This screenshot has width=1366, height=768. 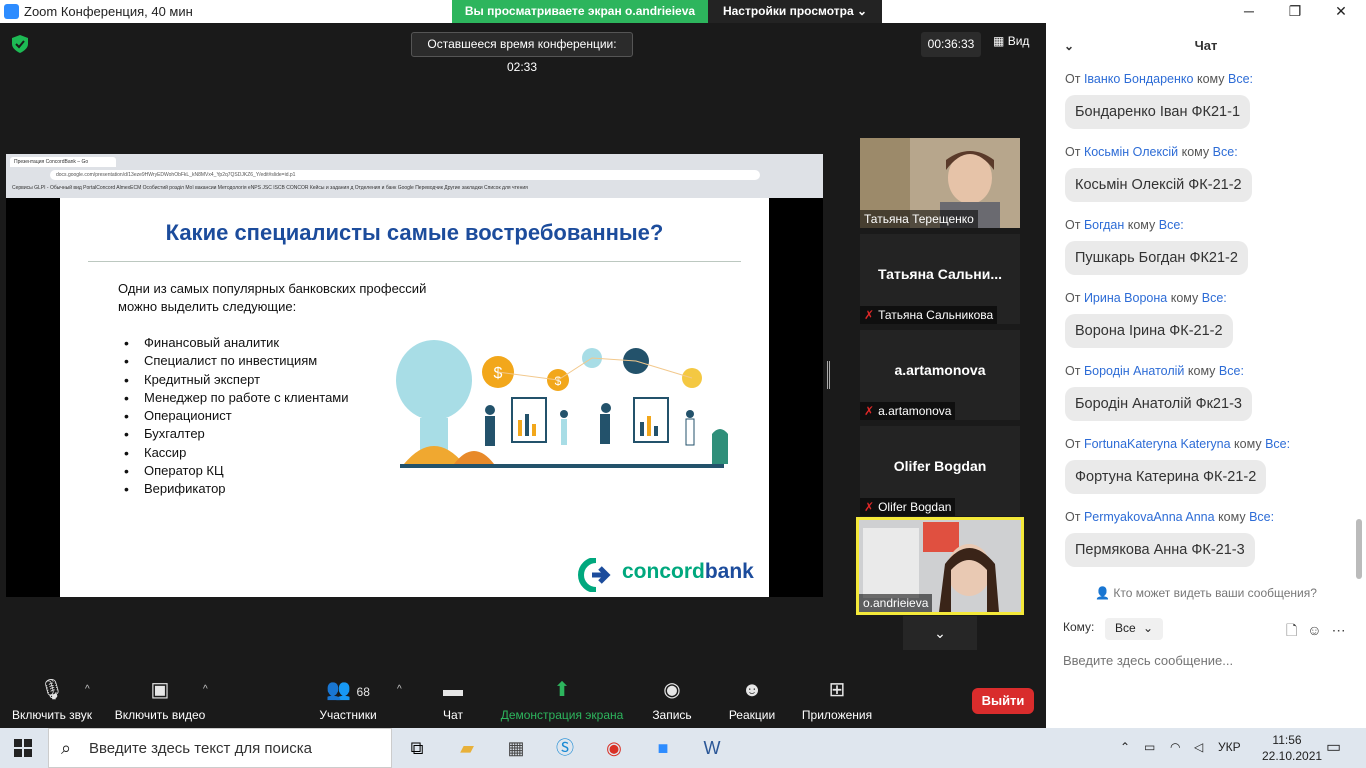 I want to click on file-icon: 🗋, so click(x=1296, y=630).